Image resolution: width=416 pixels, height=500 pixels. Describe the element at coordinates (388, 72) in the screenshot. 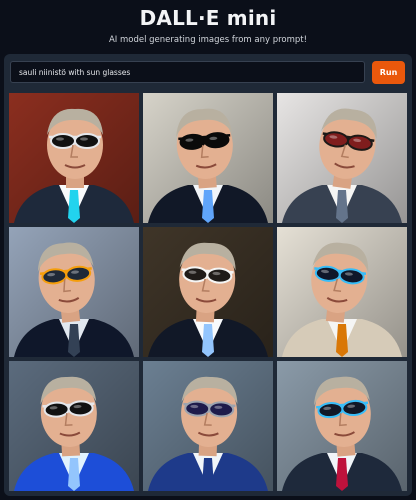

I see `run-button: Run` at that location.